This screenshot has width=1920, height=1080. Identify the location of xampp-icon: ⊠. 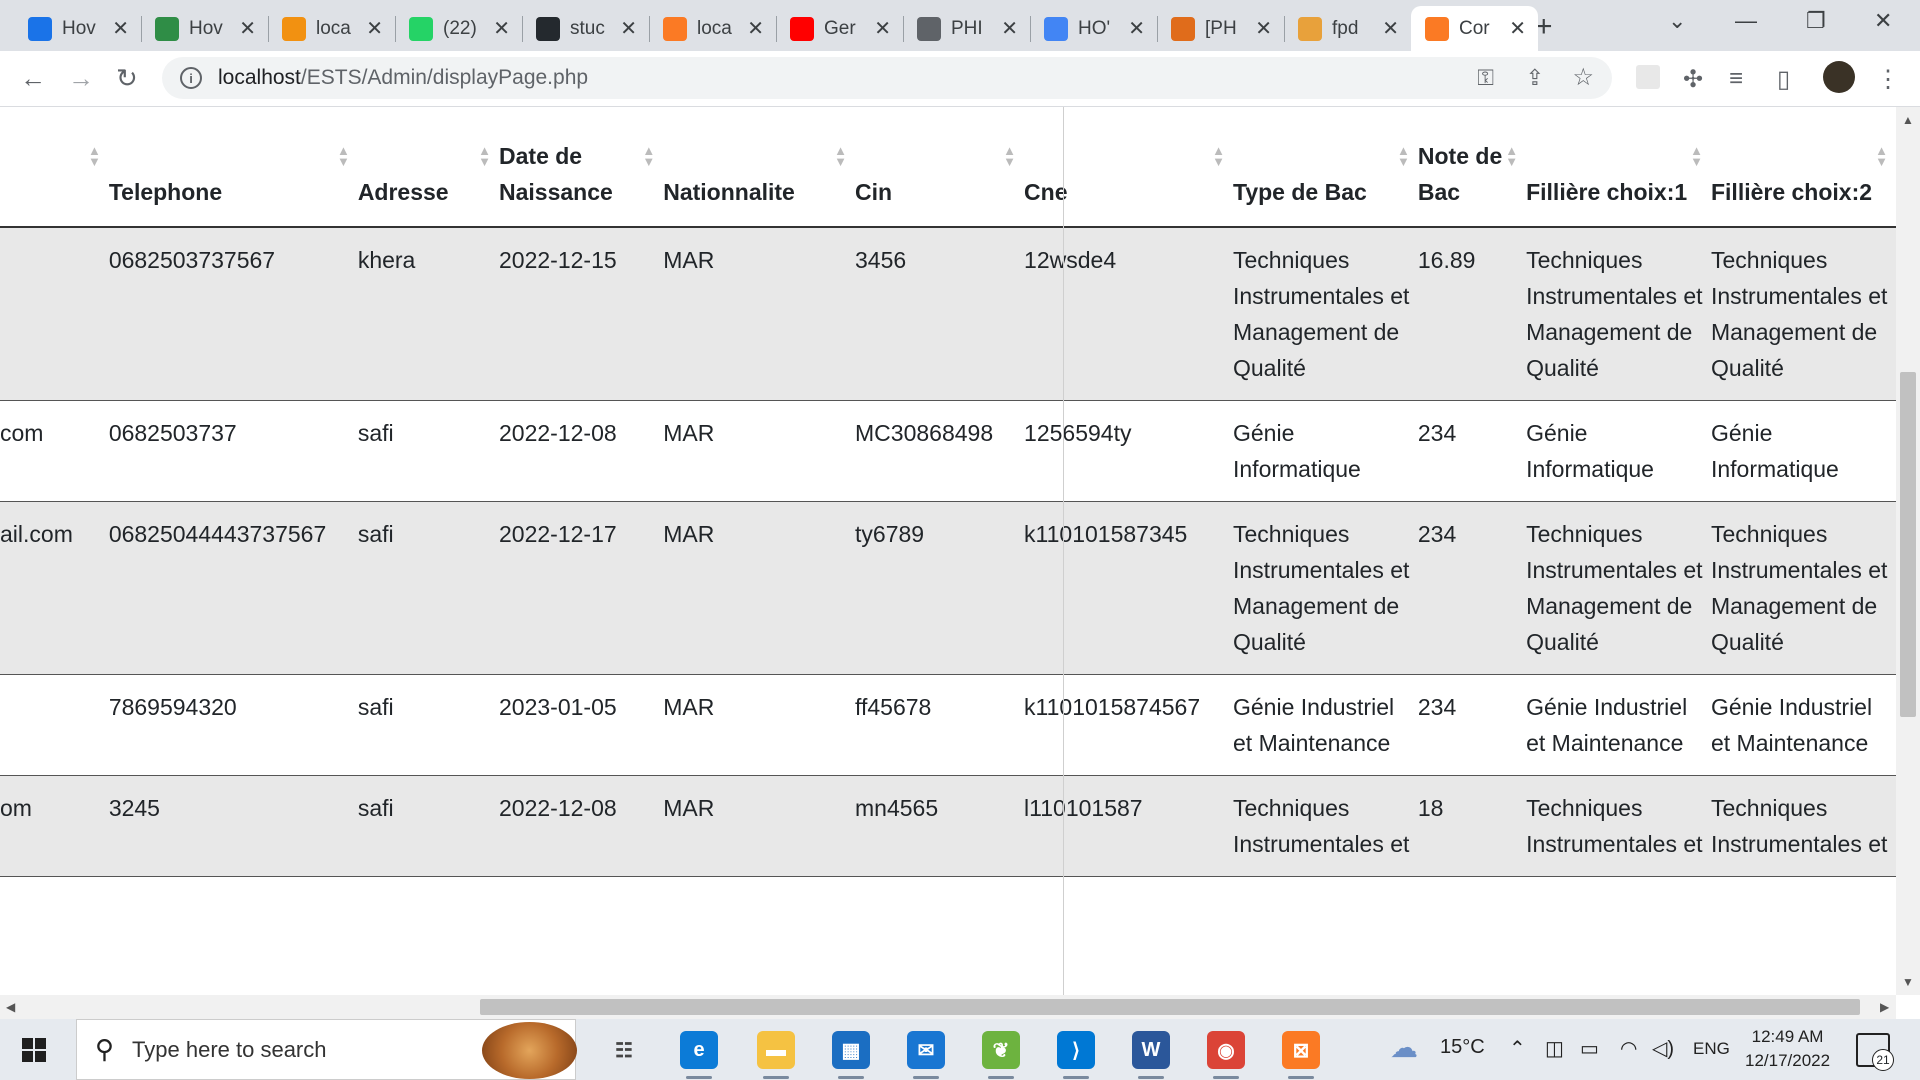
(1301, 1055).